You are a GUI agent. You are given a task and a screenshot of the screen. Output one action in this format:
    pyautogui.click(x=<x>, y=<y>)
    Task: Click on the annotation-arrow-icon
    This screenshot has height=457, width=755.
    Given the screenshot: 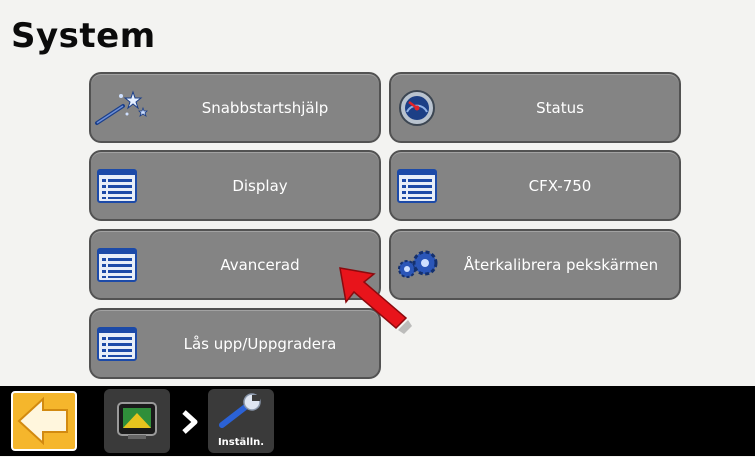 What is the action you would take?
    pyautogui.click(x=375, y=300)
    